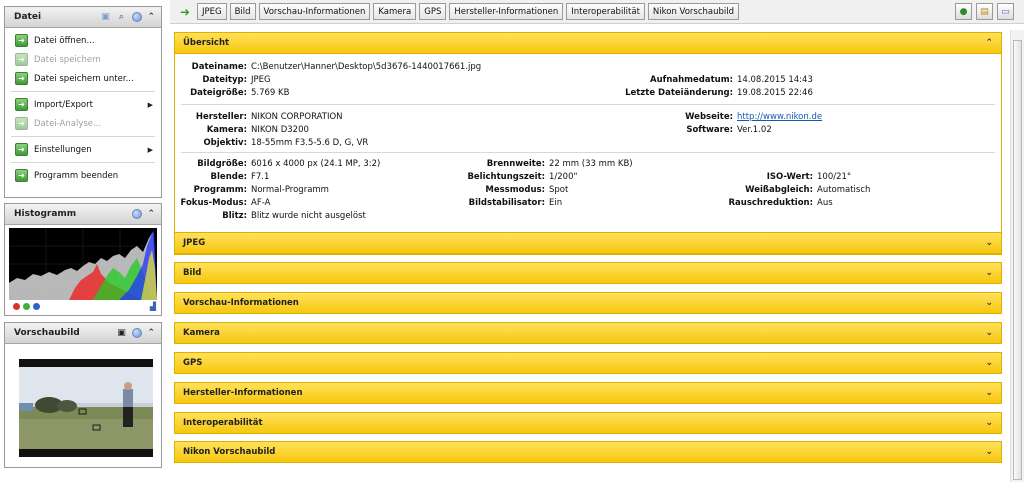  What do you see at coordinates (234, 216) in the screenshot?
I see `label-blitz: Blitz:` at bounding box center [234, 216].